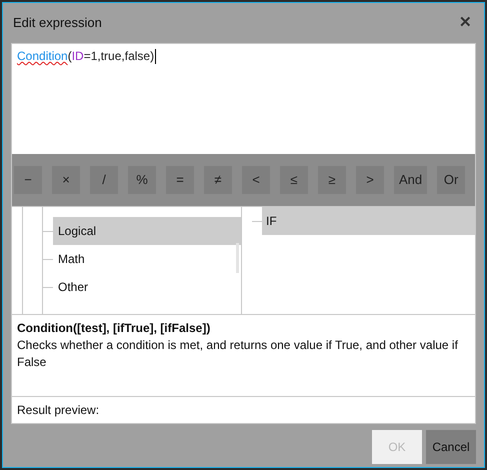 Image resolution: width=487 pixels, height=470 pixels. What do you see at coordinates (465, 23) in the screenshot?
I see `close-button: ✕` at bounding box center [465, 23].